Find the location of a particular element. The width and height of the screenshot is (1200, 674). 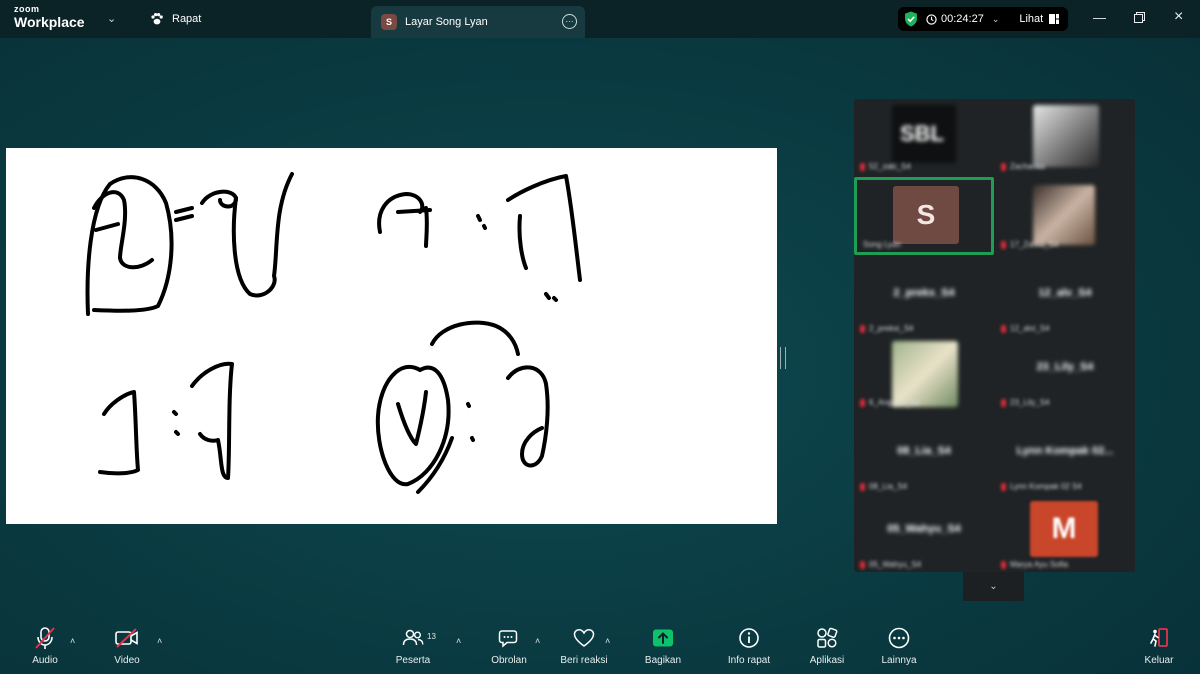

leave-button: Keluar is located at coordinates (1159, 648).